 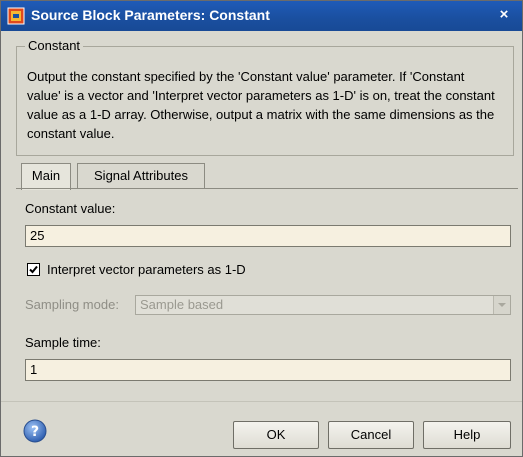 I want to click on checkmark-icon, so click(x=33, y=269).